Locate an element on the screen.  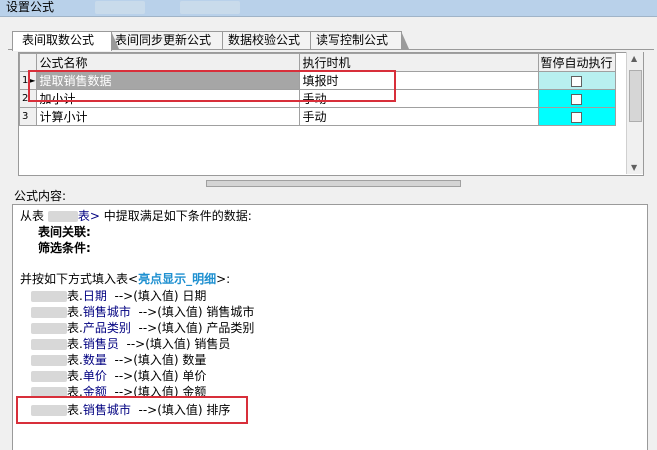
highlight-box-mapping is located at coordinates (132, 410).